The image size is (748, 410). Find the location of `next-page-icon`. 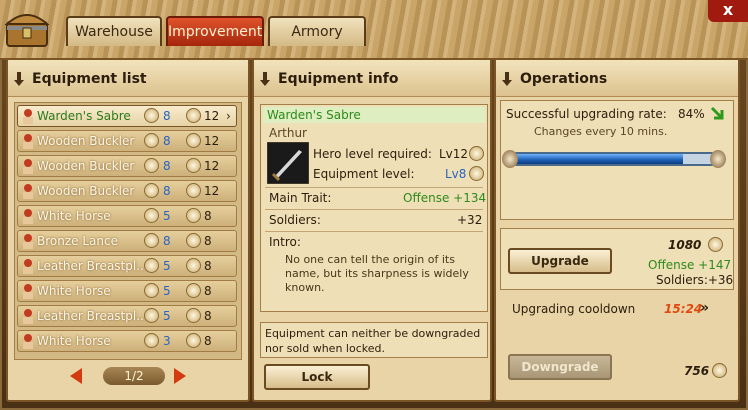

next-page-icon is located at coordinates (180, 376).